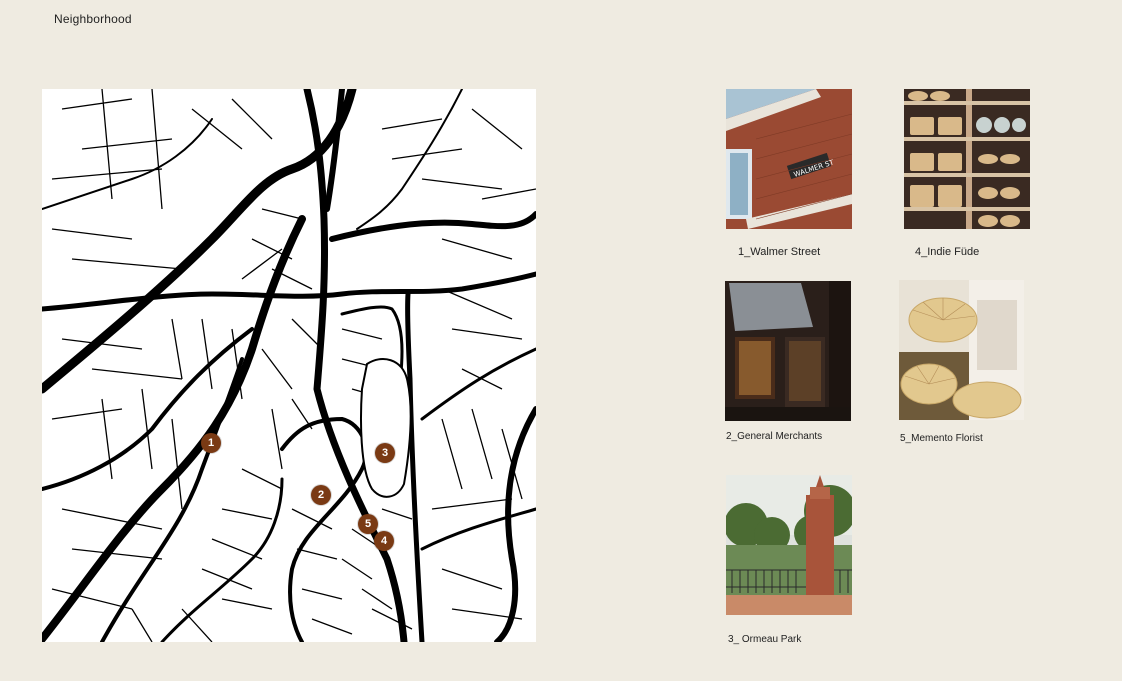  What do you see at coordinates (774, 436) in the screenshot?
I see `caption-general-merchants: 2_General Merchants` at bounding box center [774, 436].